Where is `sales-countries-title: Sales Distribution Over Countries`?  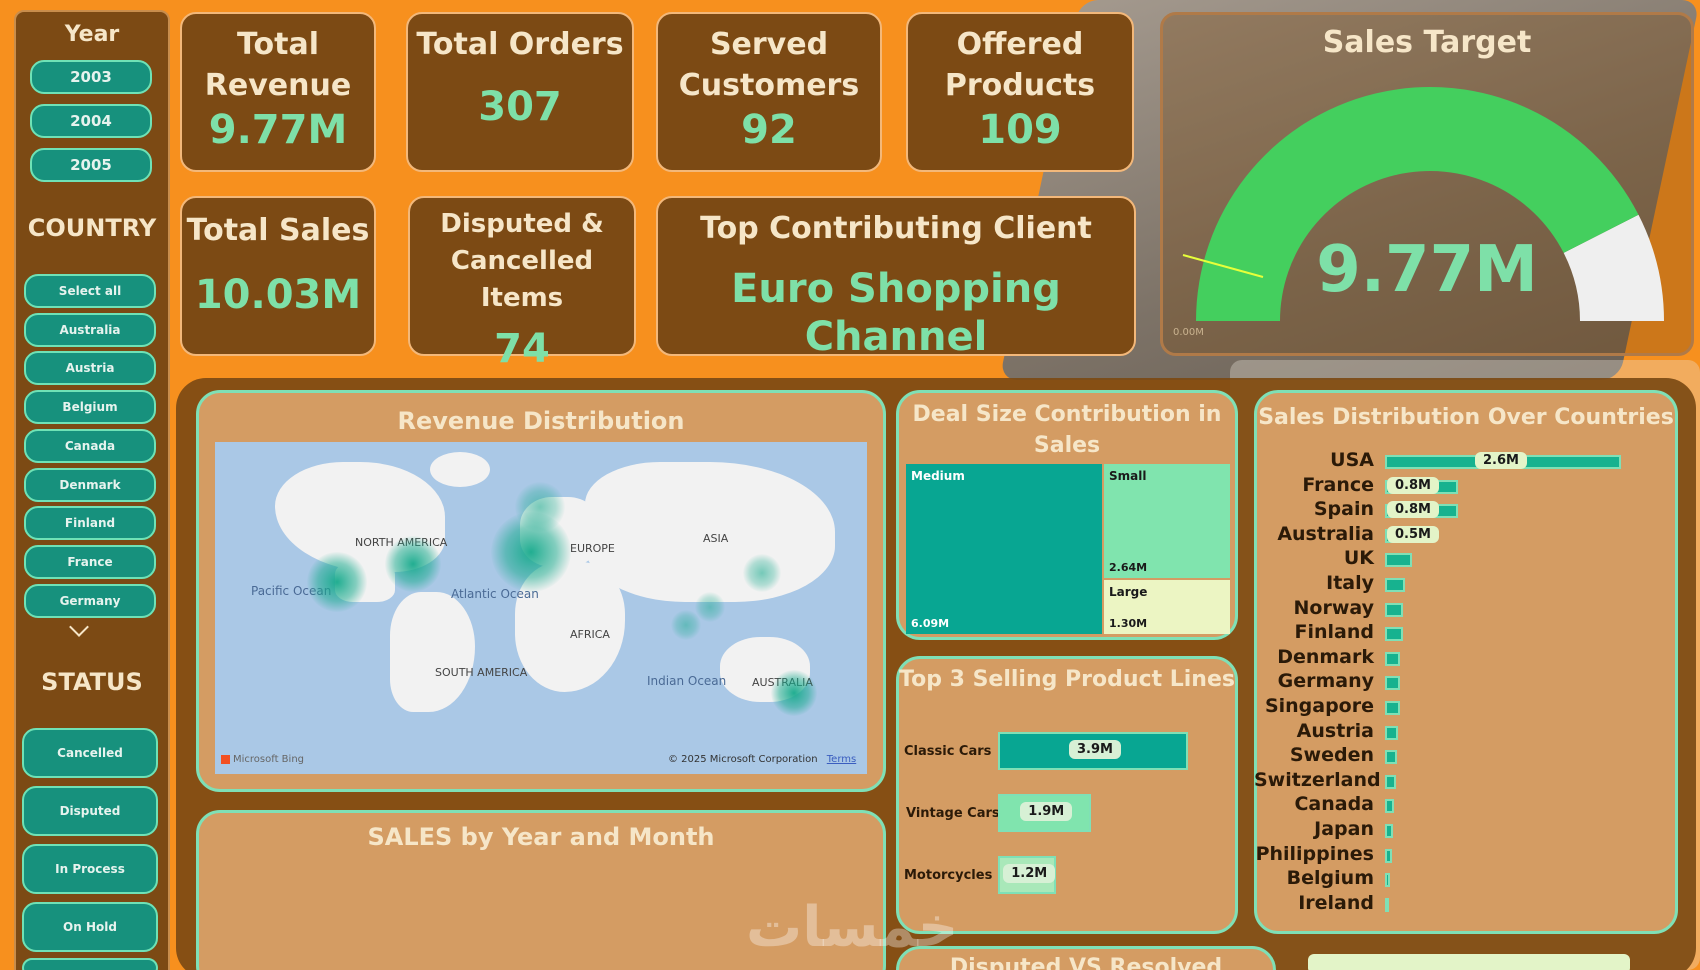 sales-countries-title: Sales Distribution Over Countries is located at coordinates (1466, 417).